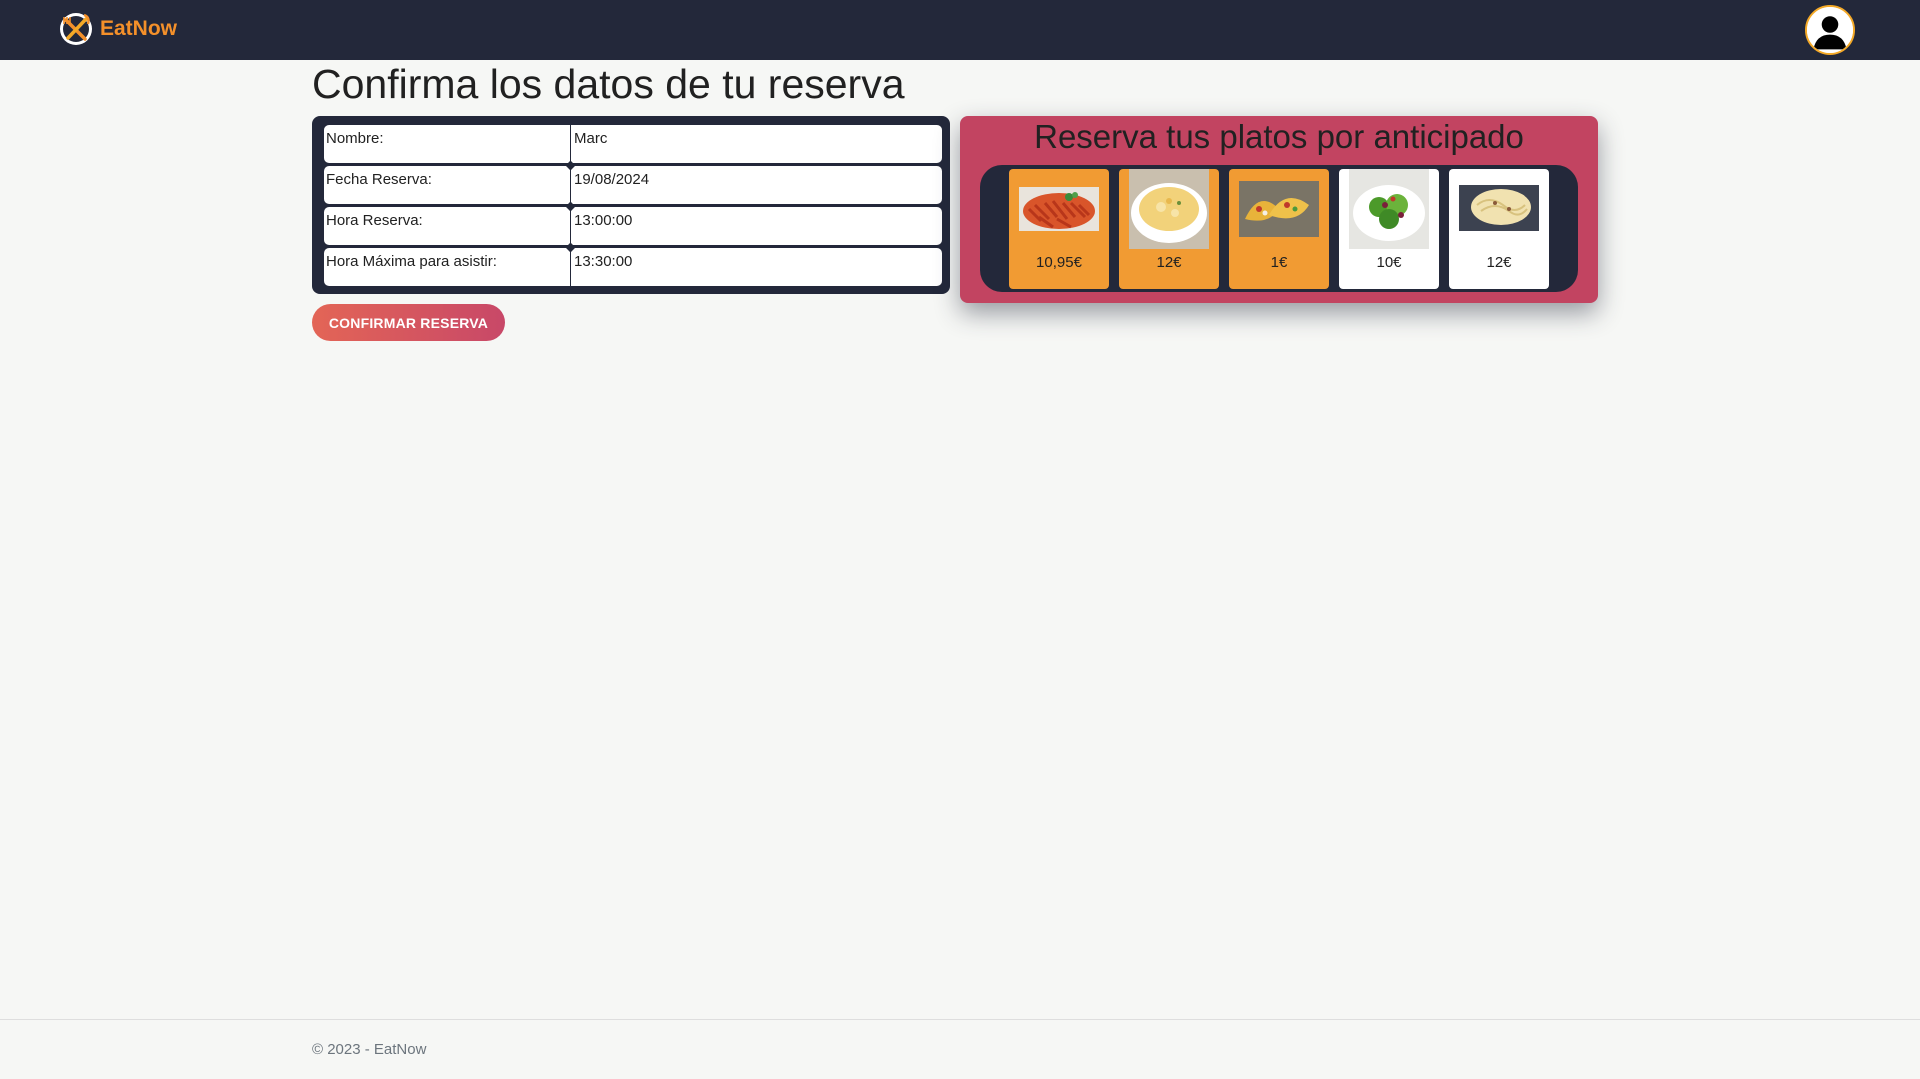  Describe the element at coordinates (1389, 209) in the screenshot. I see `salad-image` at that location.